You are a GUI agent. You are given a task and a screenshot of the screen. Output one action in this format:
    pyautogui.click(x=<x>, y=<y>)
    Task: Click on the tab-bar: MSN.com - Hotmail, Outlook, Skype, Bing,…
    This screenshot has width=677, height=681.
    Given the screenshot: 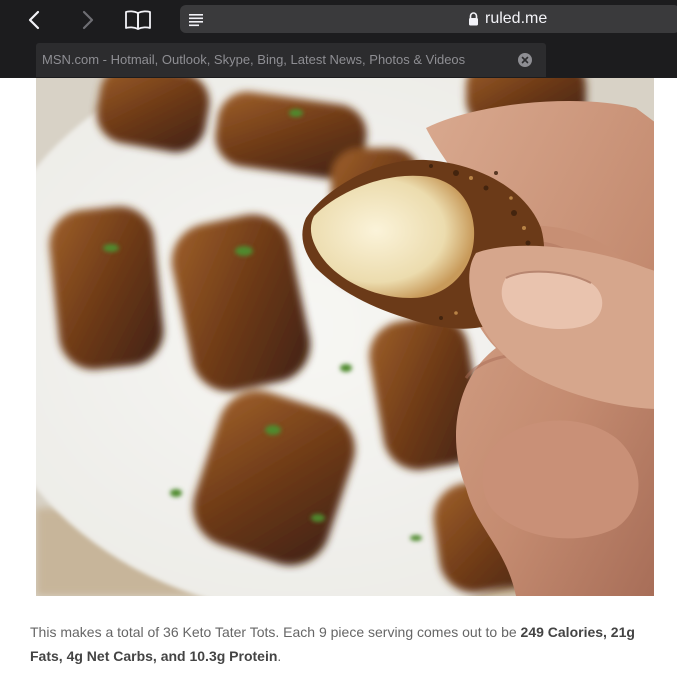 What is the action you would take?
    pyautogui.click(x=338, y=59)
    